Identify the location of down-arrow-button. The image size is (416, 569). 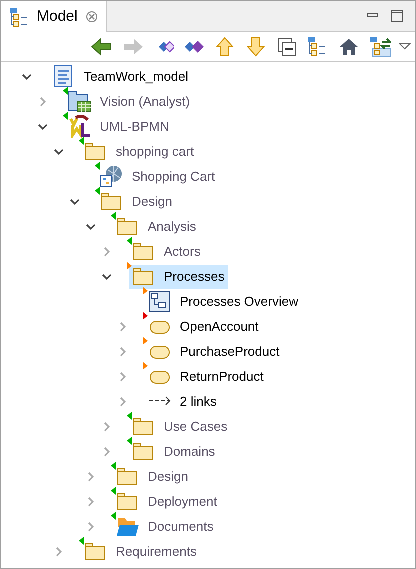
(256, 46).